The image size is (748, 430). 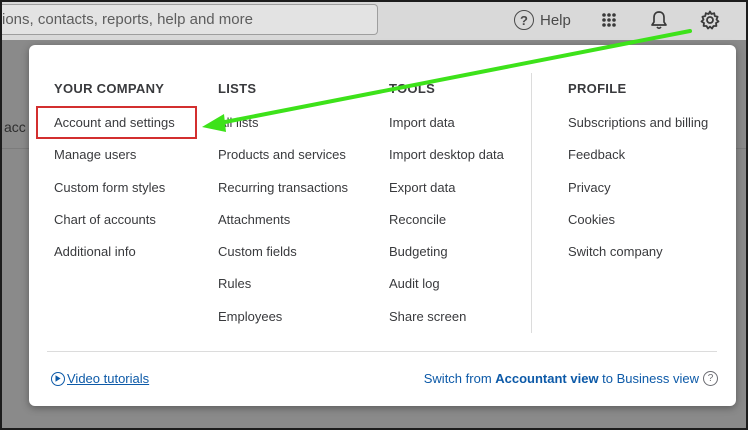 What do you see at coordinates (114, 260) in the screenshot?
I see `menu-item-additional-info: Additional info` at bounding box center [114, 260].